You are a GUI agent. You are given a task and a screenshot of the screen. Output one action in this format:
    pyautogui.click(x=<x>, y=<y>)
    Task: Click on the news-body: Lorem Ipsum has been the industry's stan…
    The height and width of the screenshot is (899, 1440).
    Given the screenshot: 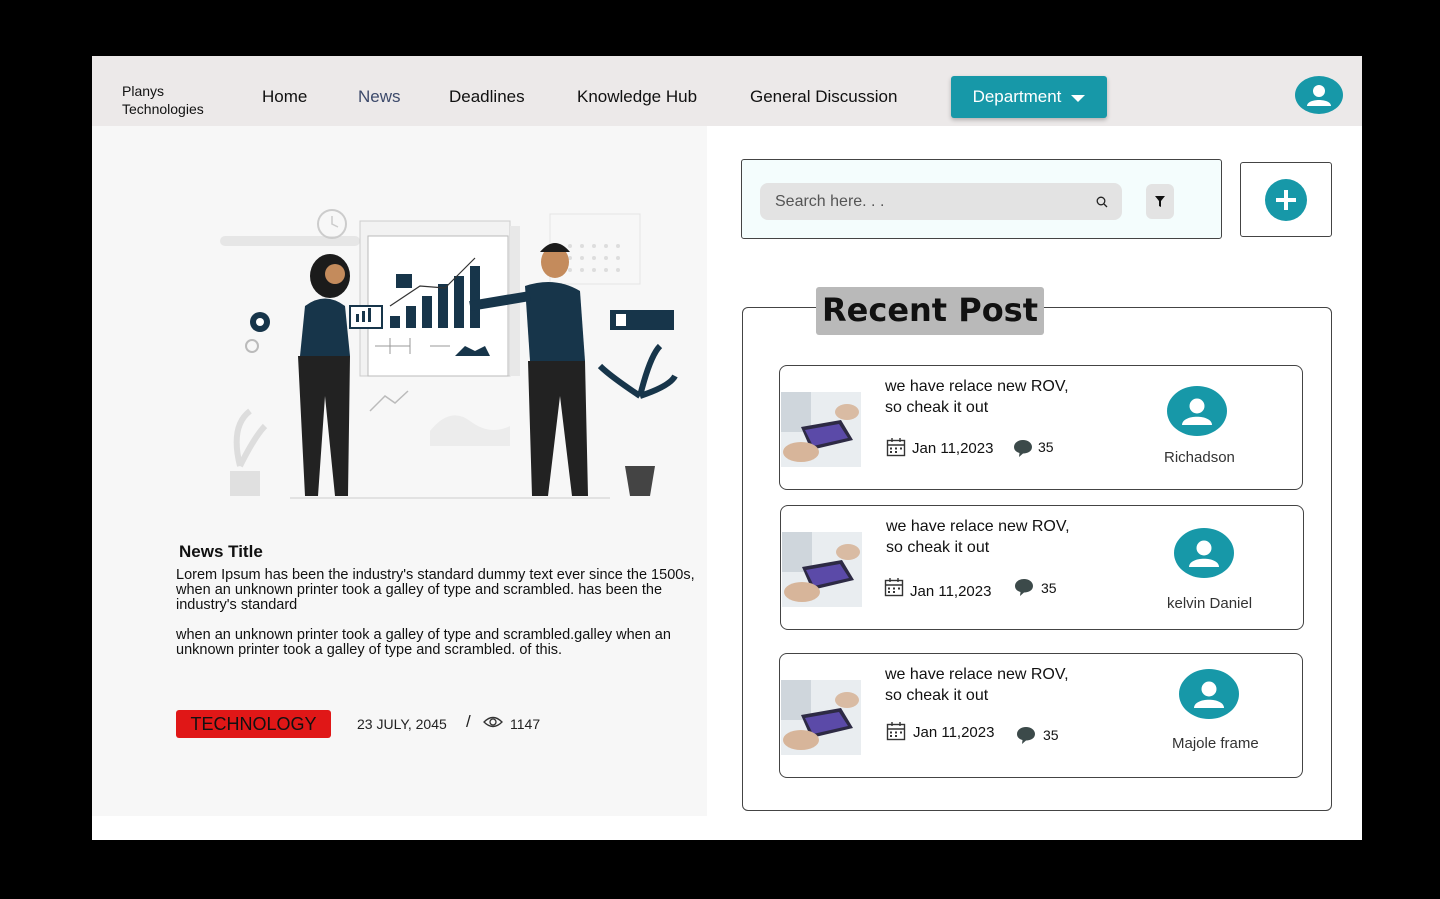 What is the action you would take?
    pyautogui.click(x=436, y=620)
    